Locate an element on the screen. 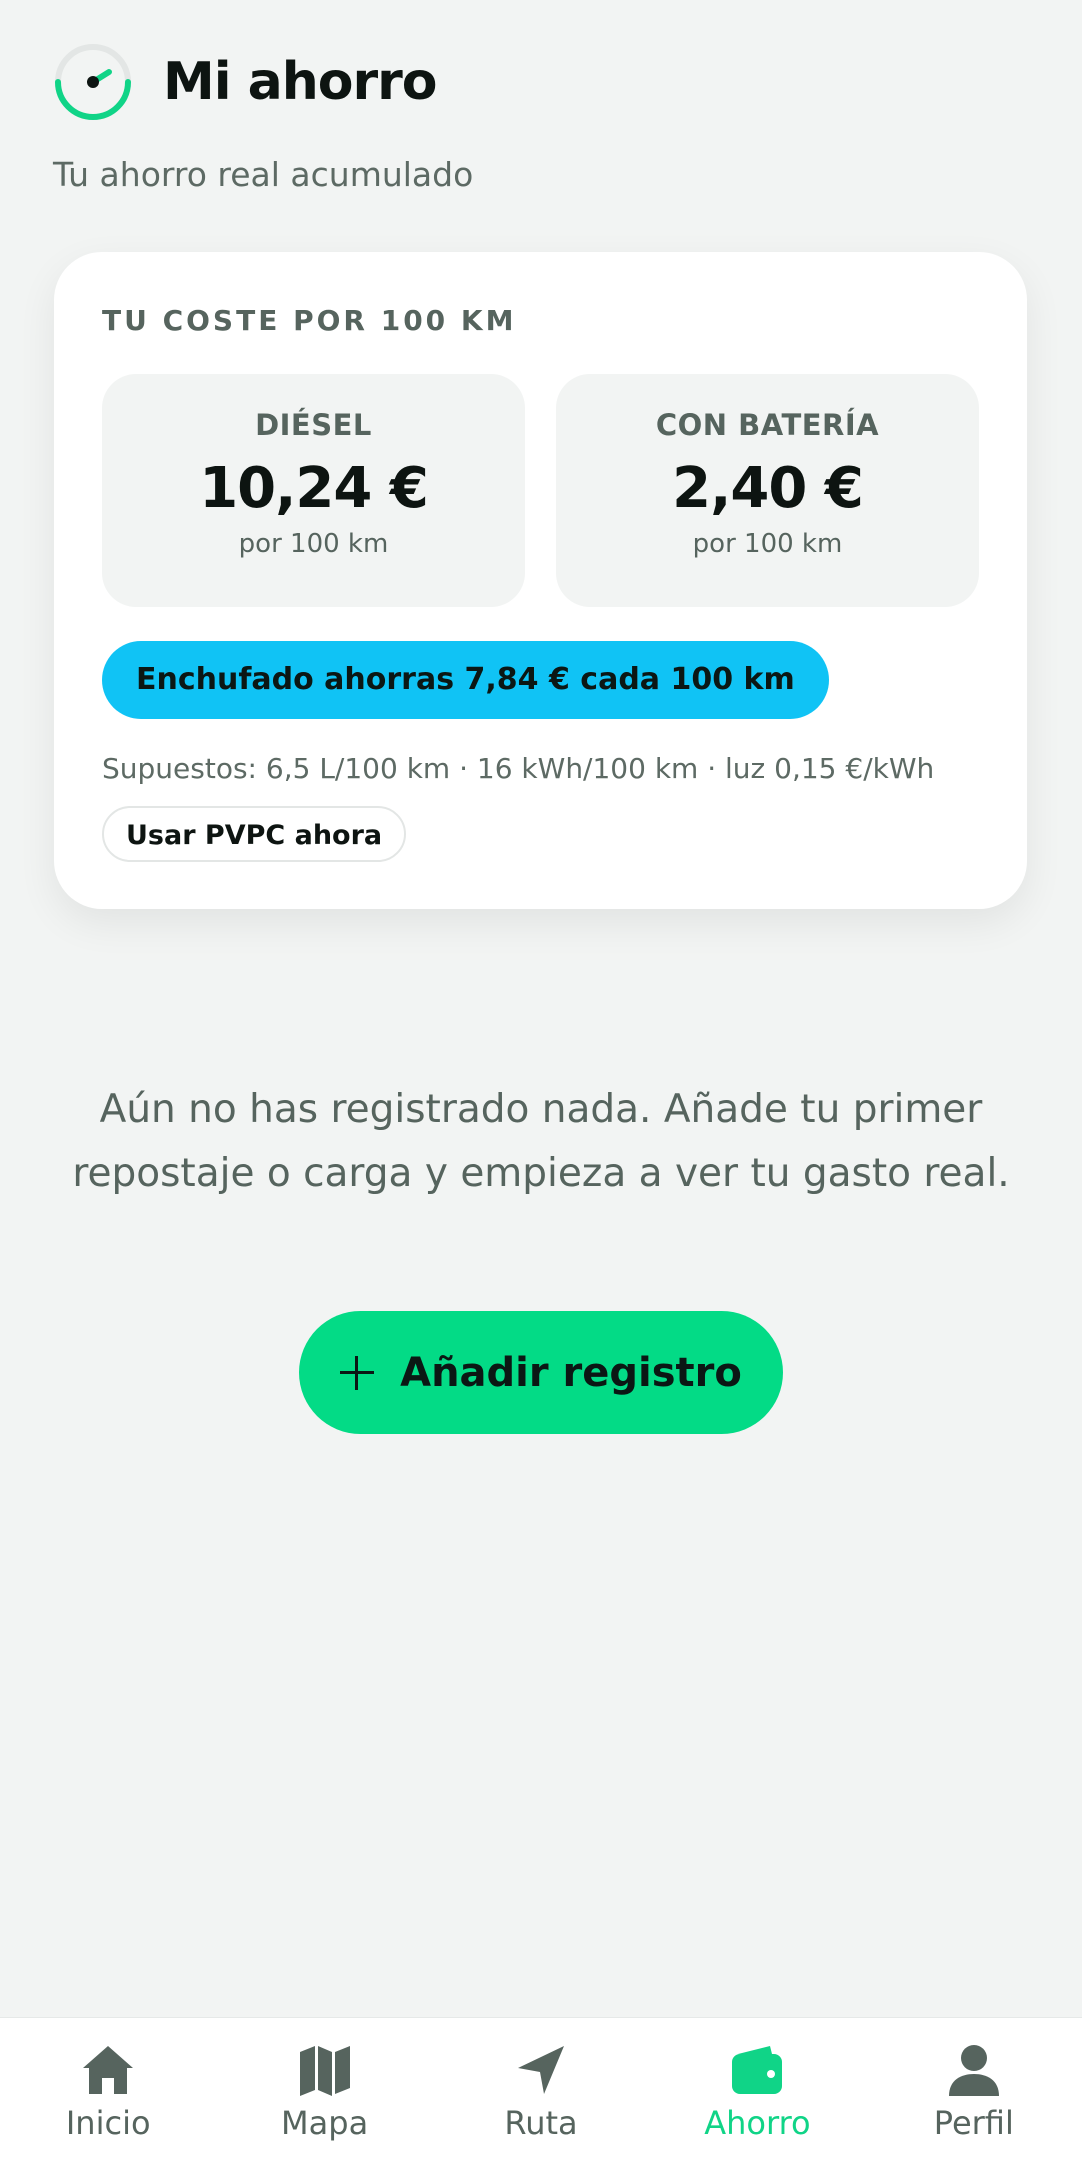 Image resolution: width=1082 pixels, height=2164 pixels. diesel-cost-box: DIÉSEL 10,24 € por 100 km is located at coordinates (313, 490).